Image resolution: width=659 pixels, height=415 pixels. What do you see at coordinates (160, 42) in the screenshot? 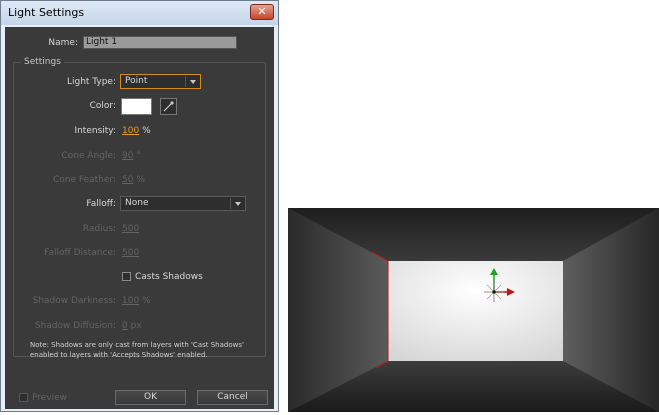
I see `name-input: Light 1` at bounding box center [160, 42].